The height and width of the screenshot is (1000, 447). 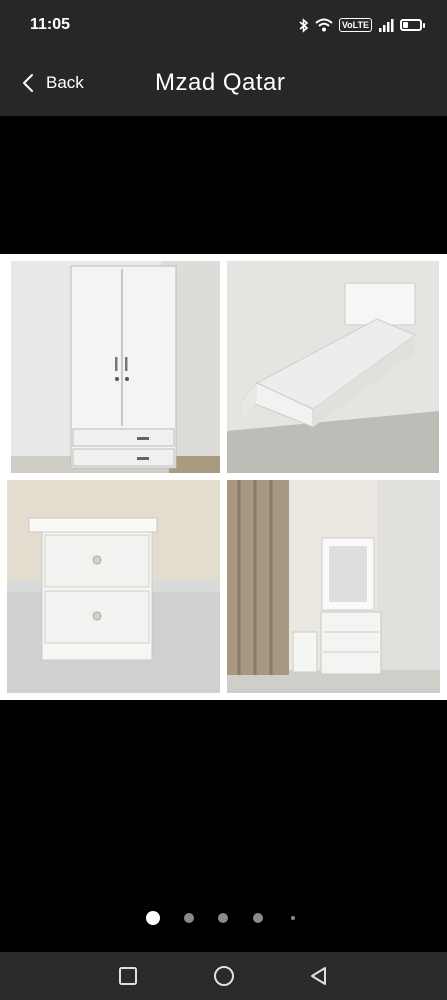 What do you see at coordinates (113, 586) in the screenshot?
I see `photo-nightstand` at bounding box center [113, 586].